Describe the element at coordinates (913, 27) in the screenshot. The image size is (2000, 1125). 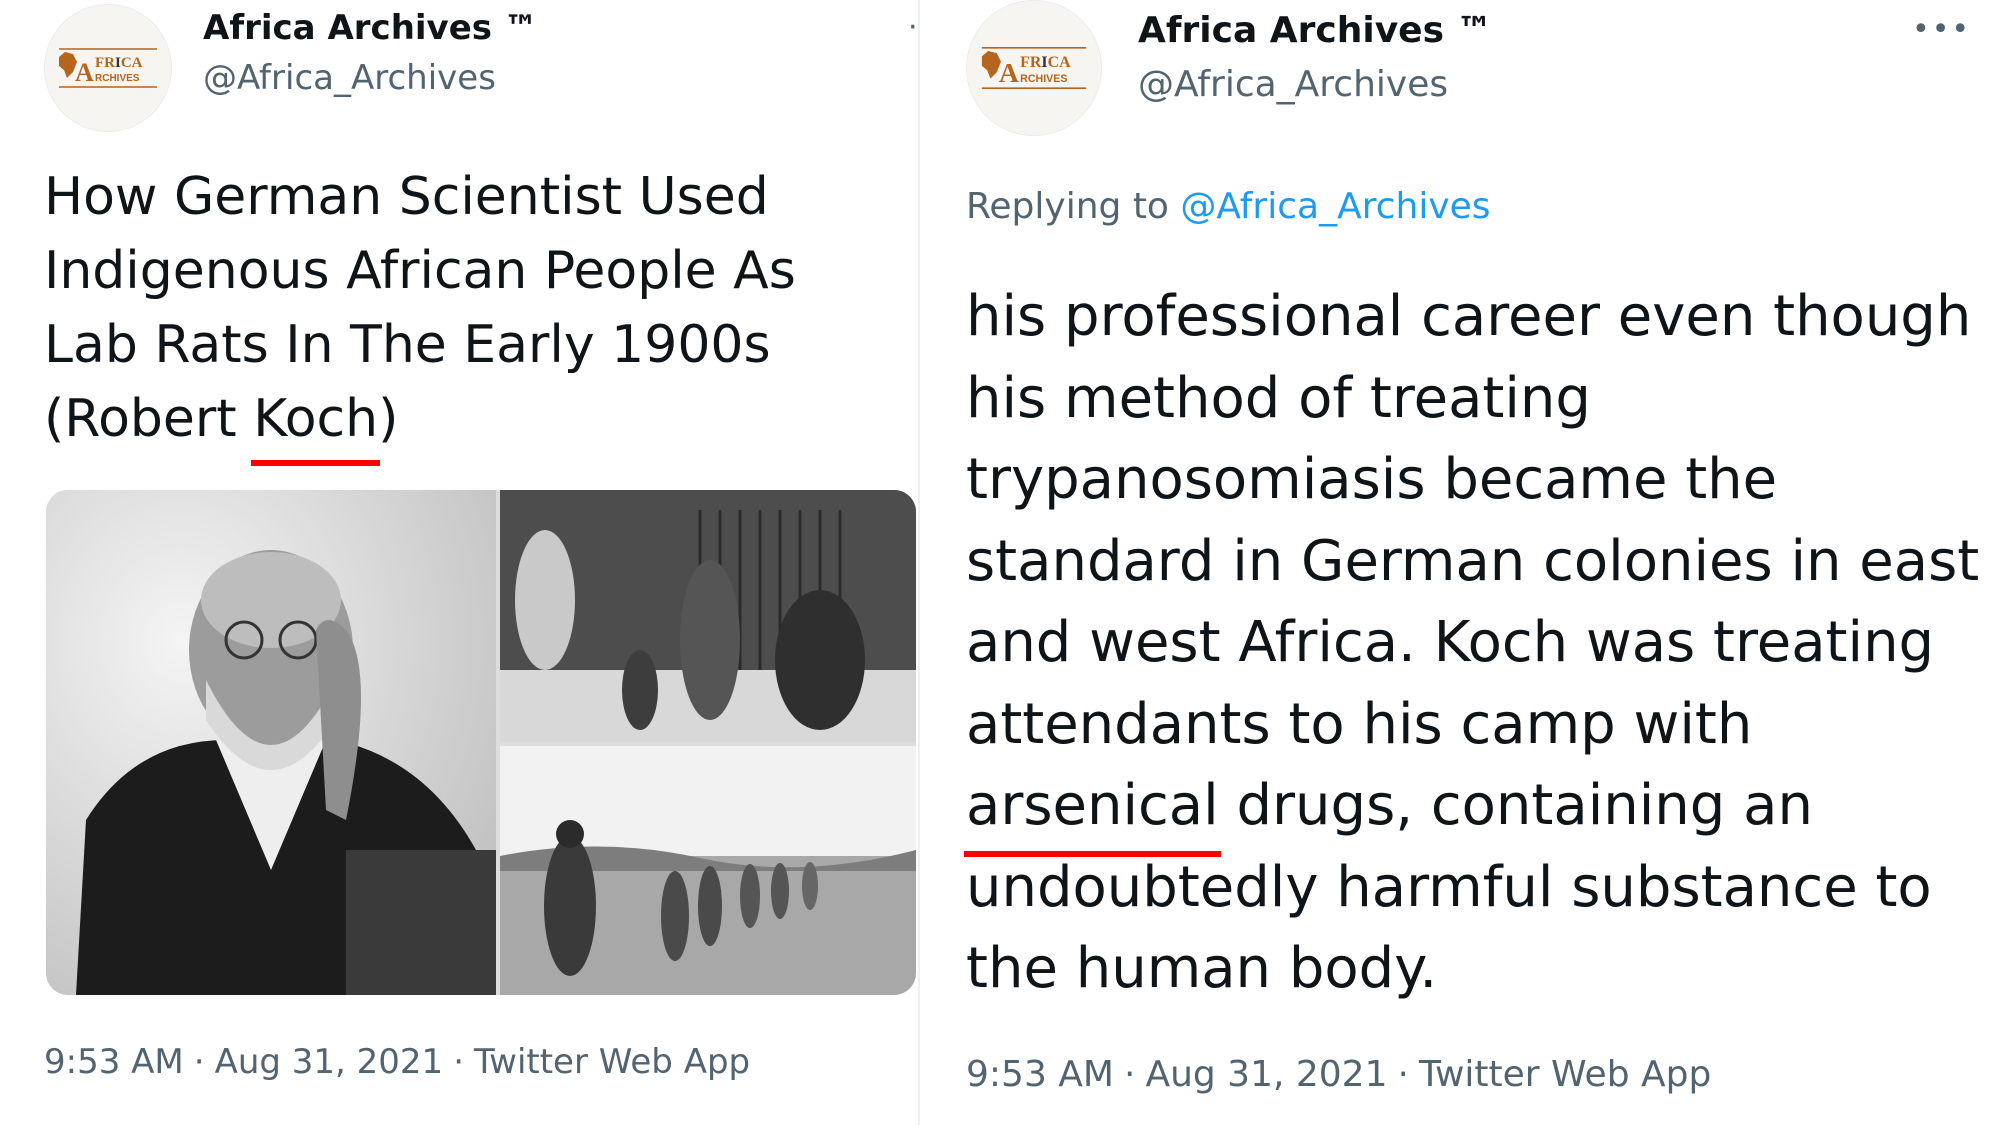
I see `more-options-icon: ·` at that location.